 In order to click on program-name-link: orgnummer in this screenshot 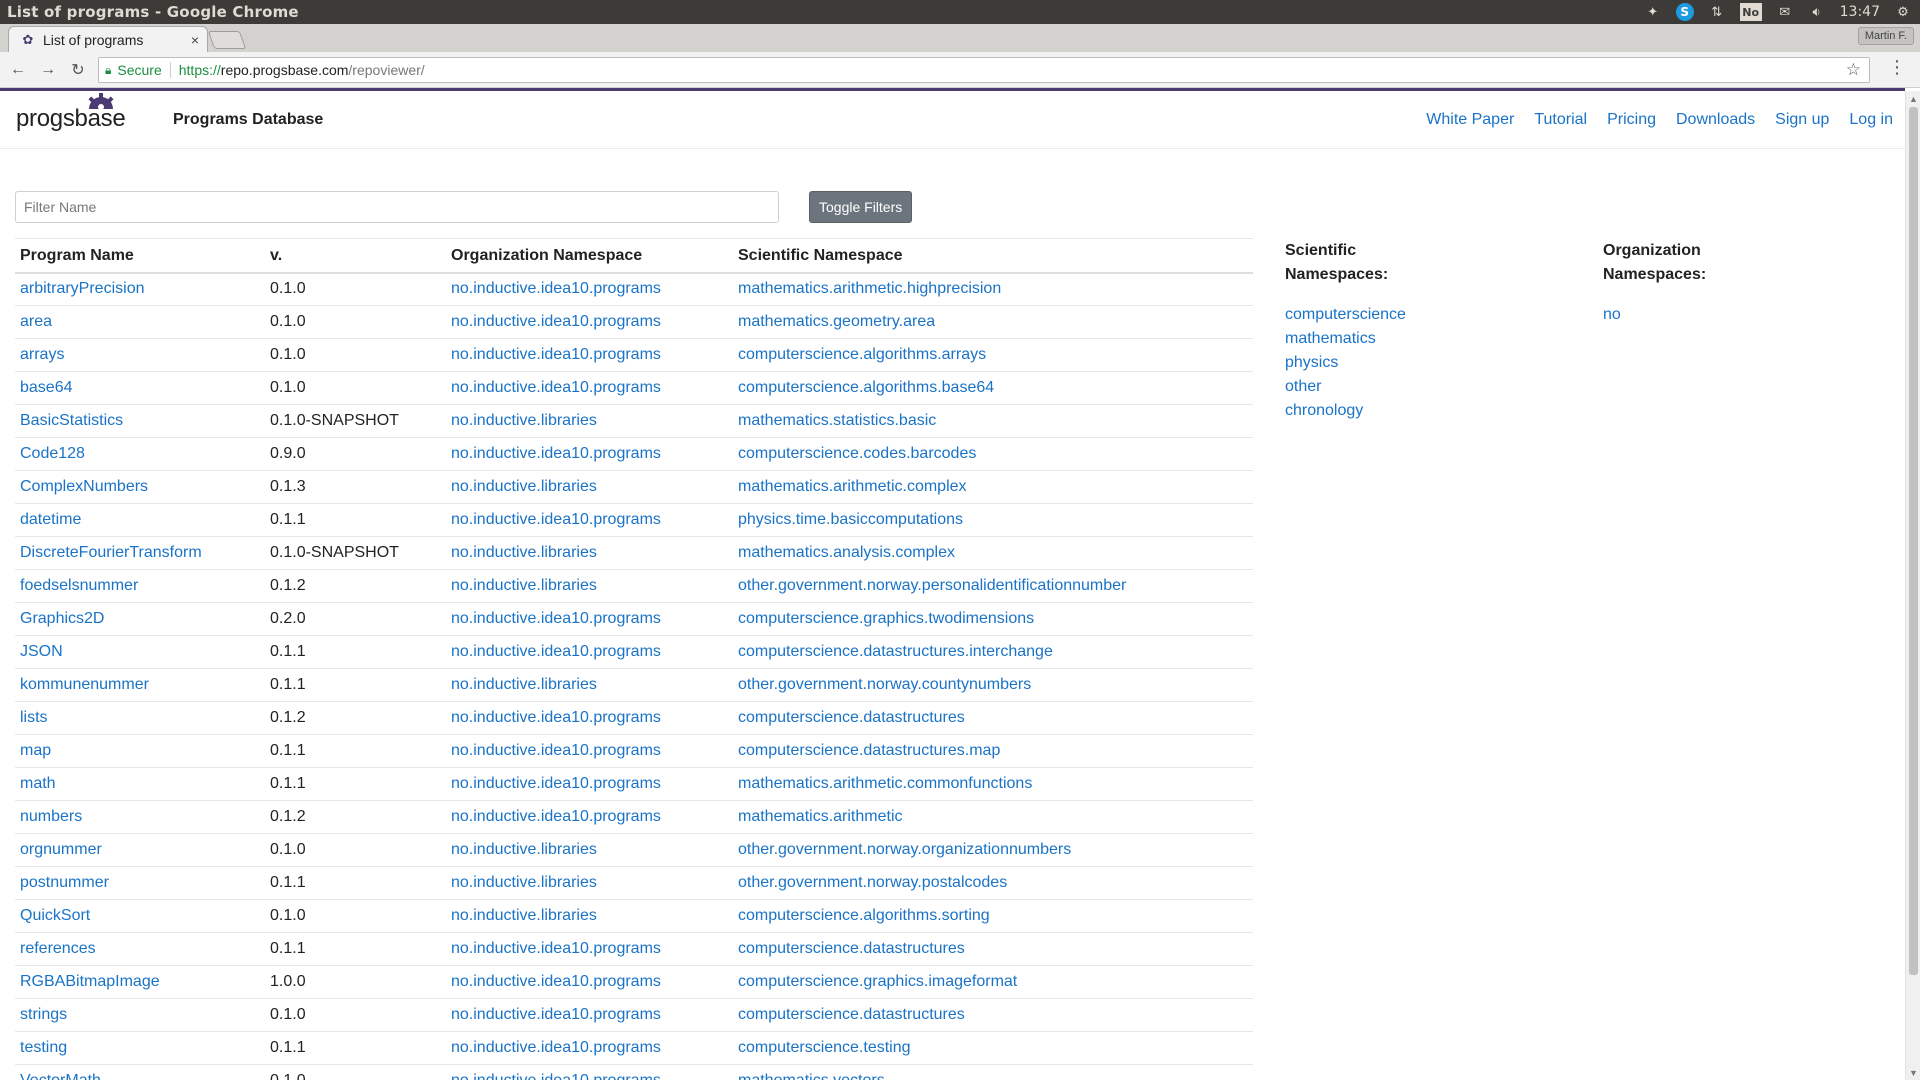, I will do `click(61, 849)`.